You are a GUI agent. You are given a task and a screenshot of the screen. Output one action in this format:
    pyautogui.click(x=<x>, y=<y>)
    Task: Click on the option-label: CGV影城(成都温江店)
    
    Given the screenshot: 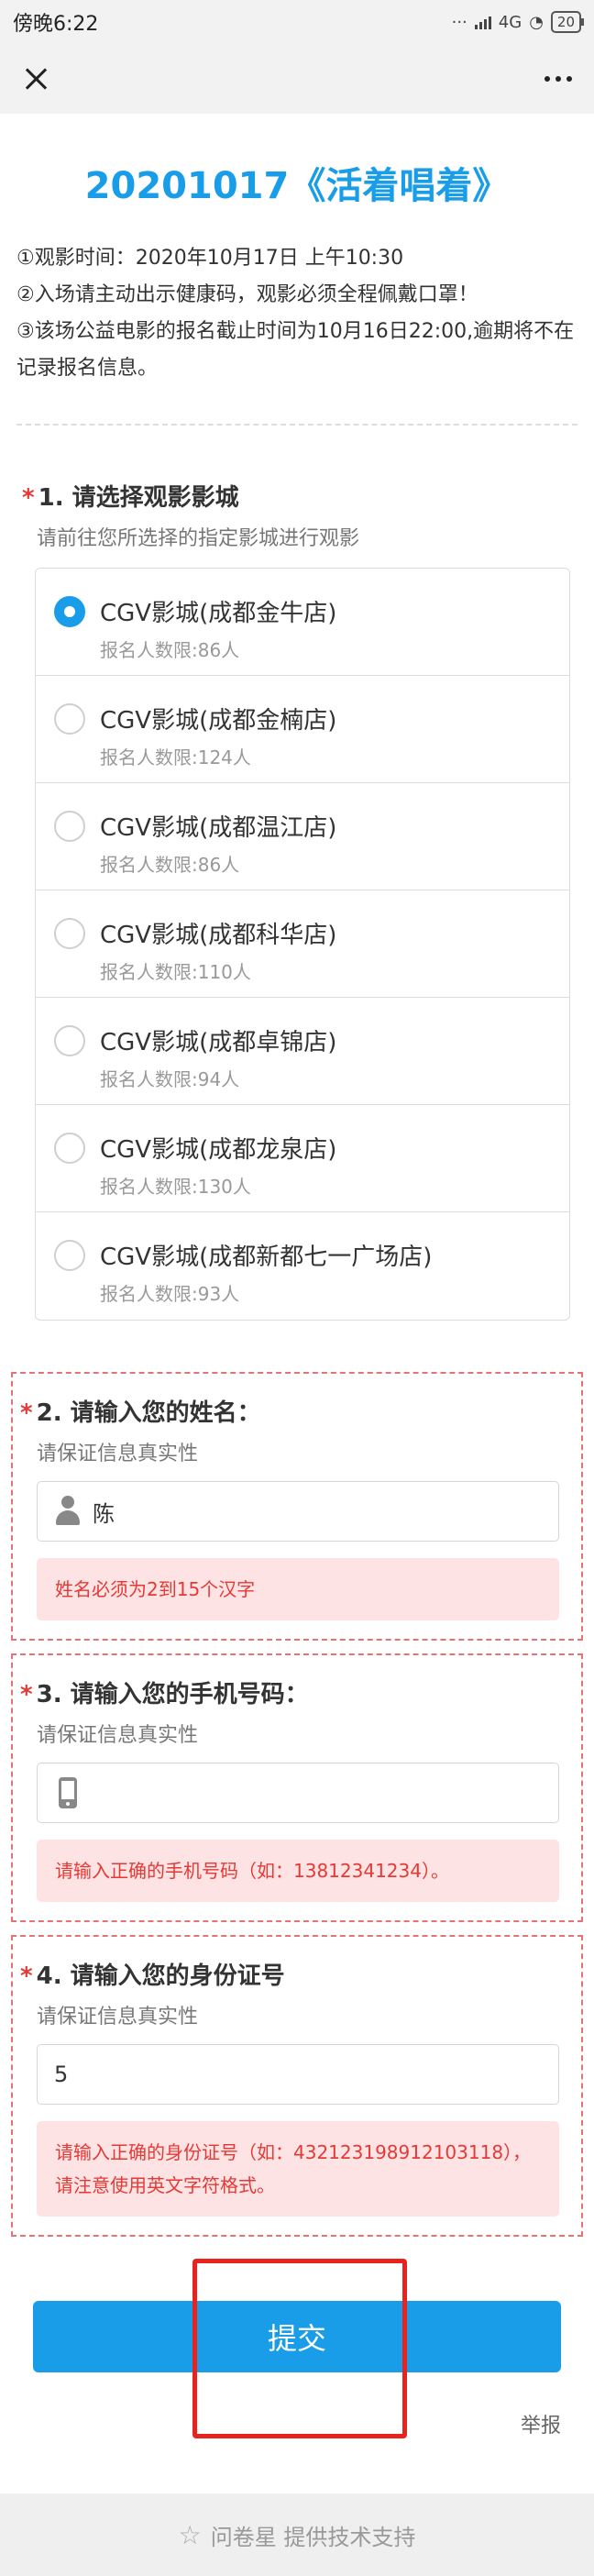 What is the action you would take?
    pyautogui.click(x=218, y=828)
    